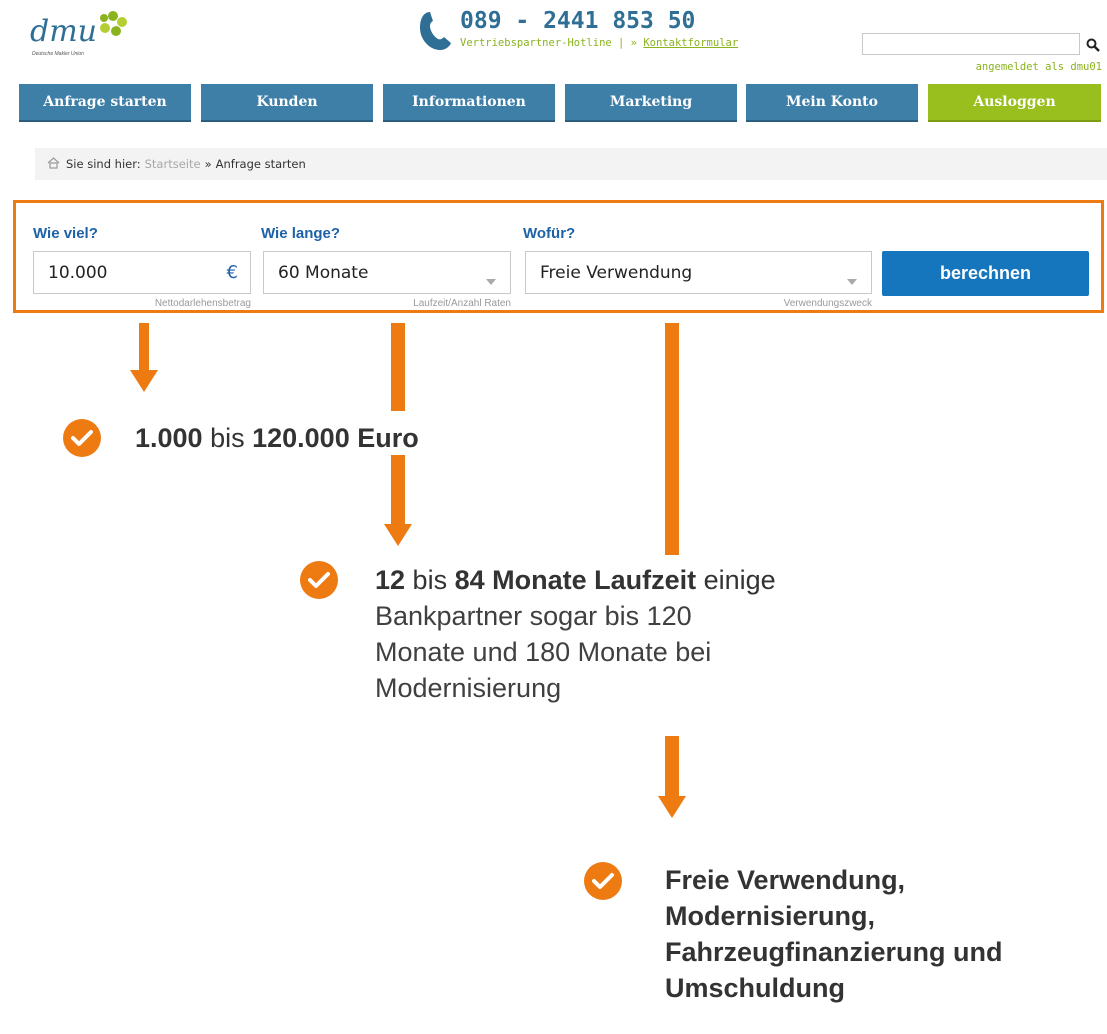 This screenshot has height=1034, width=1107. Describe the element at coordinates (63, 31) in the screenshot. I see `logo: dmu` at that location.